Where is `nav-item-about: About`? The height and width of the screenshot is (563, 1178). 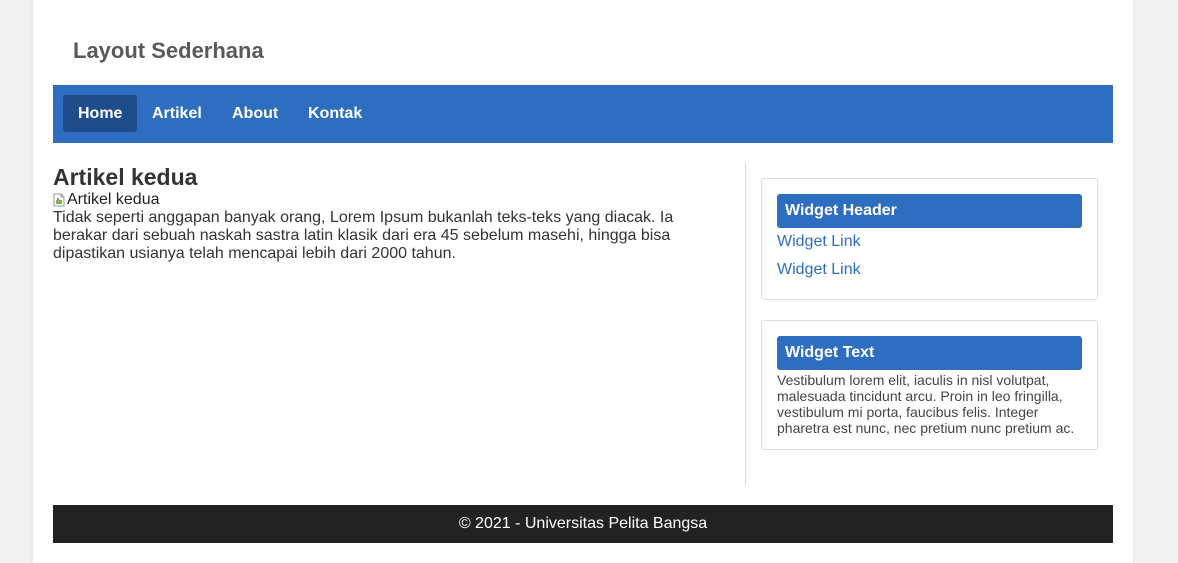 nav-item-about: About is located at coordinates (255, 113).